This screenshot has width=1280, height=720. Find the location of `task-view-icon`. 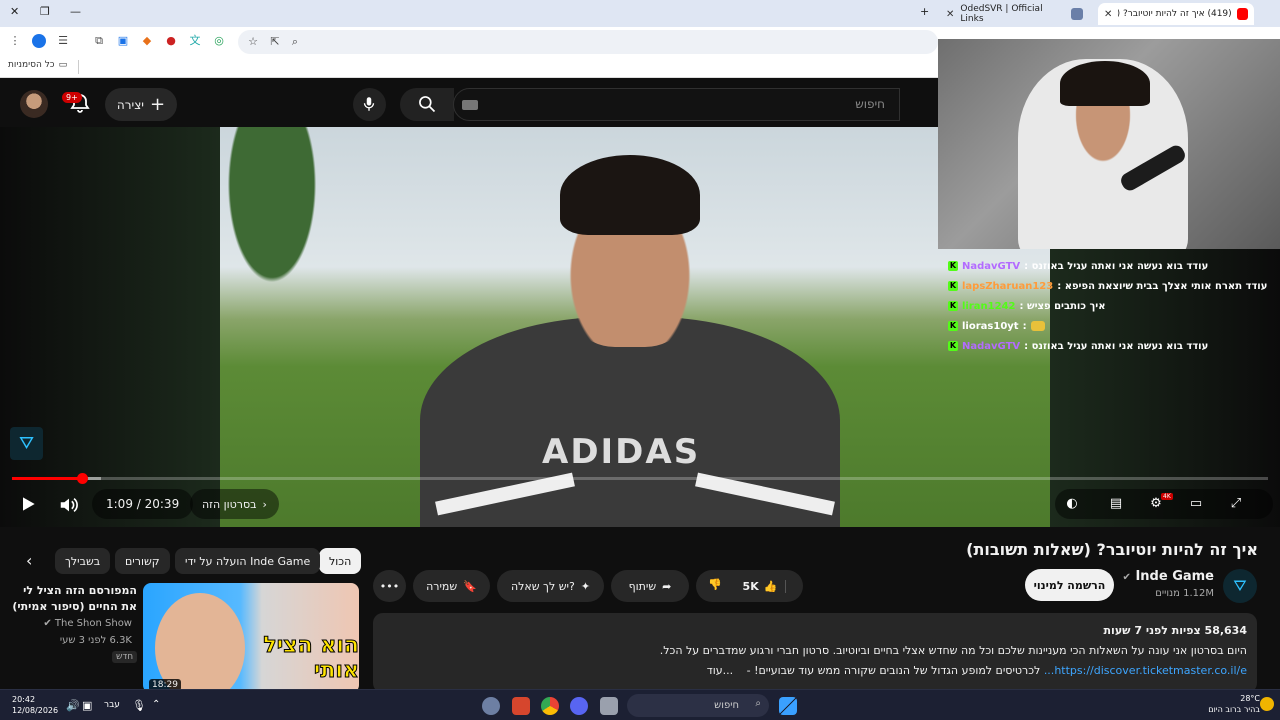

task-view-icon is located at coordinates (609, 706).